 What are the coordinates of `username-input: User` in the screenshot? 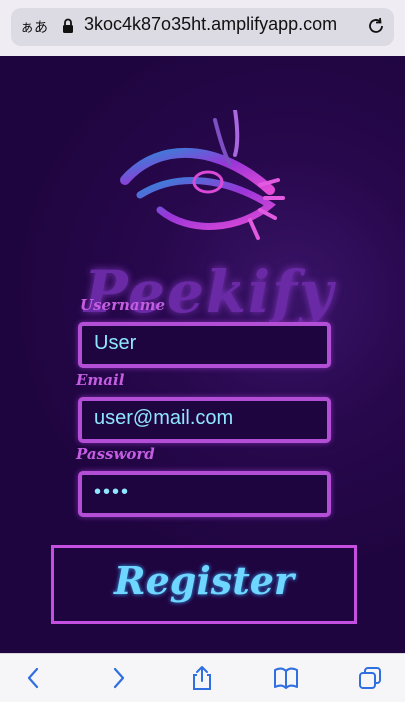 It's located at (204, 345).